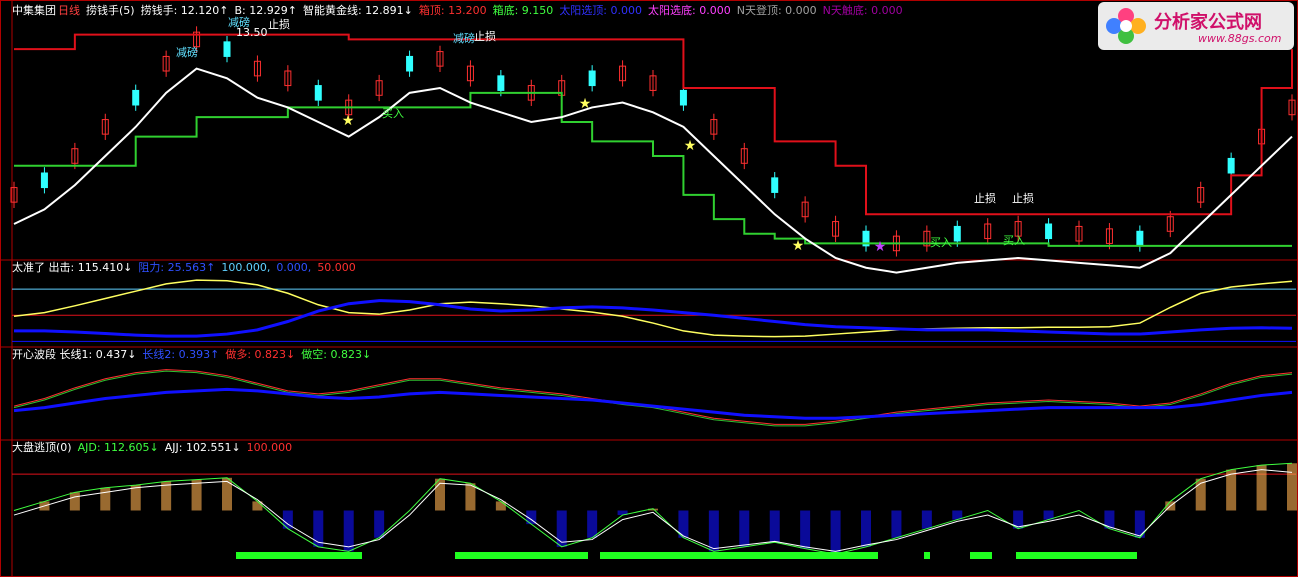 The width and height of the screenshot is (1298, 577). Describe the element at coordinates (118, 447) in the screenshot. I see `panel4-value-1: AJD: 112.605↓` at that location.